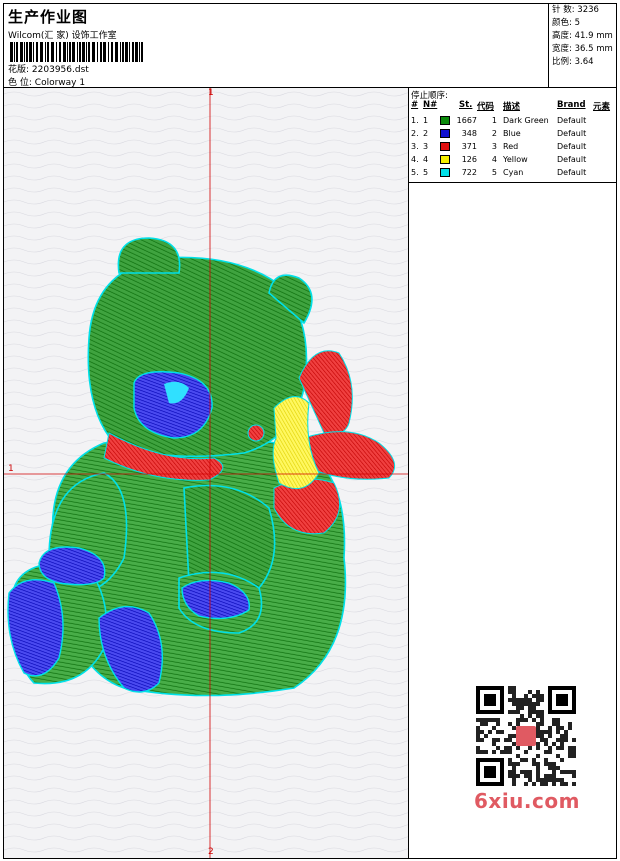 The height and width of the screenshot is (861, 620). I want to click on row-num: 5, so click(426, 172).